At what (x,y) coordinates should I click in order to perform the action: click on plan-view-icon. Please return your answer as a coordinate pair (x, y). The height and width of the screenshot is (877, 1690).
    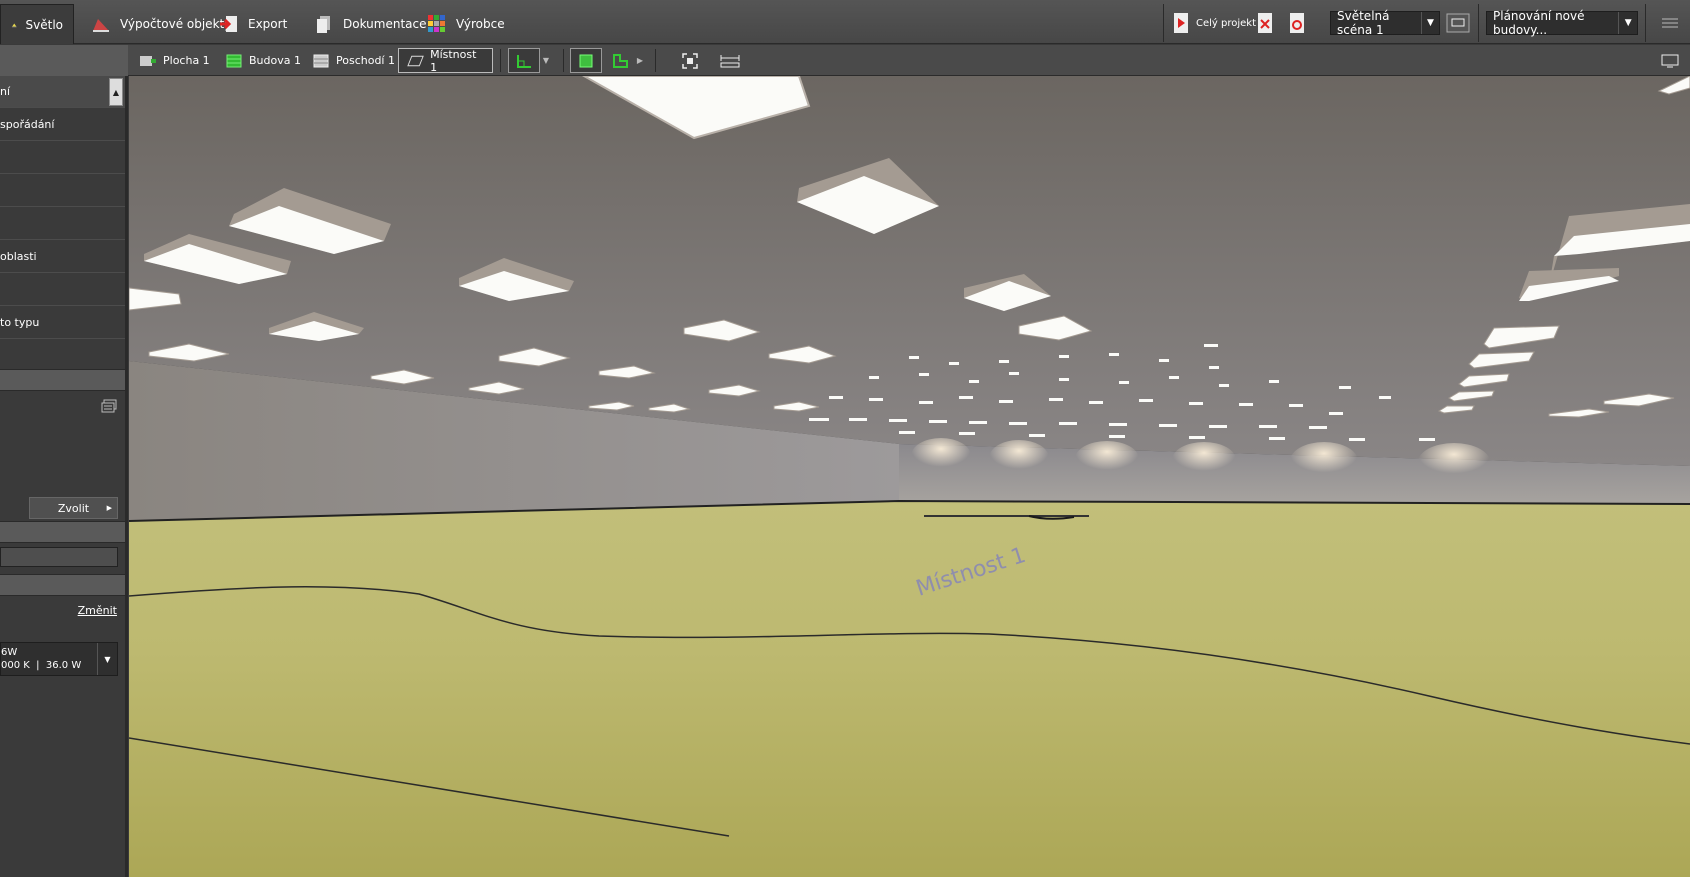
    Looking at the image, I should click on (524, 61).